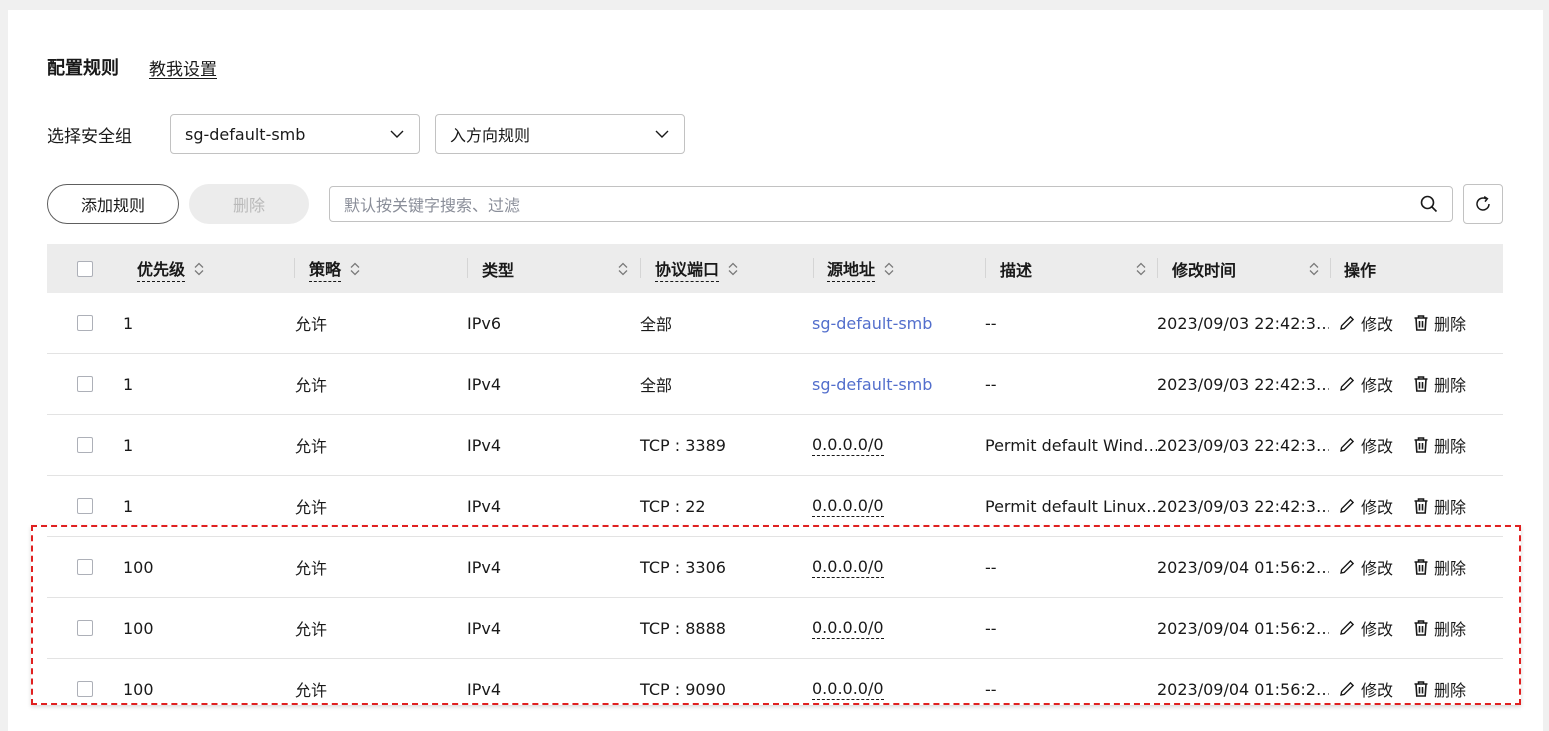  I want to click on pencil-icon, so click(1347, 383).